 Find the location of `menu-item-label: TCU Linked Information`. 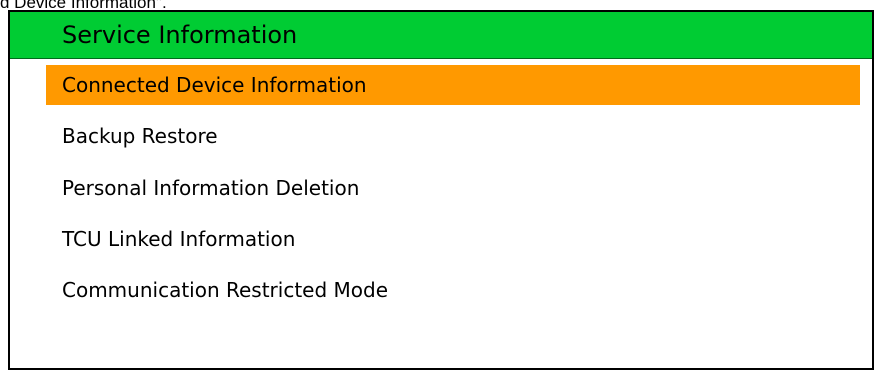

menu-item-label: TCU Linked Information is located at coordinates (179, 239).